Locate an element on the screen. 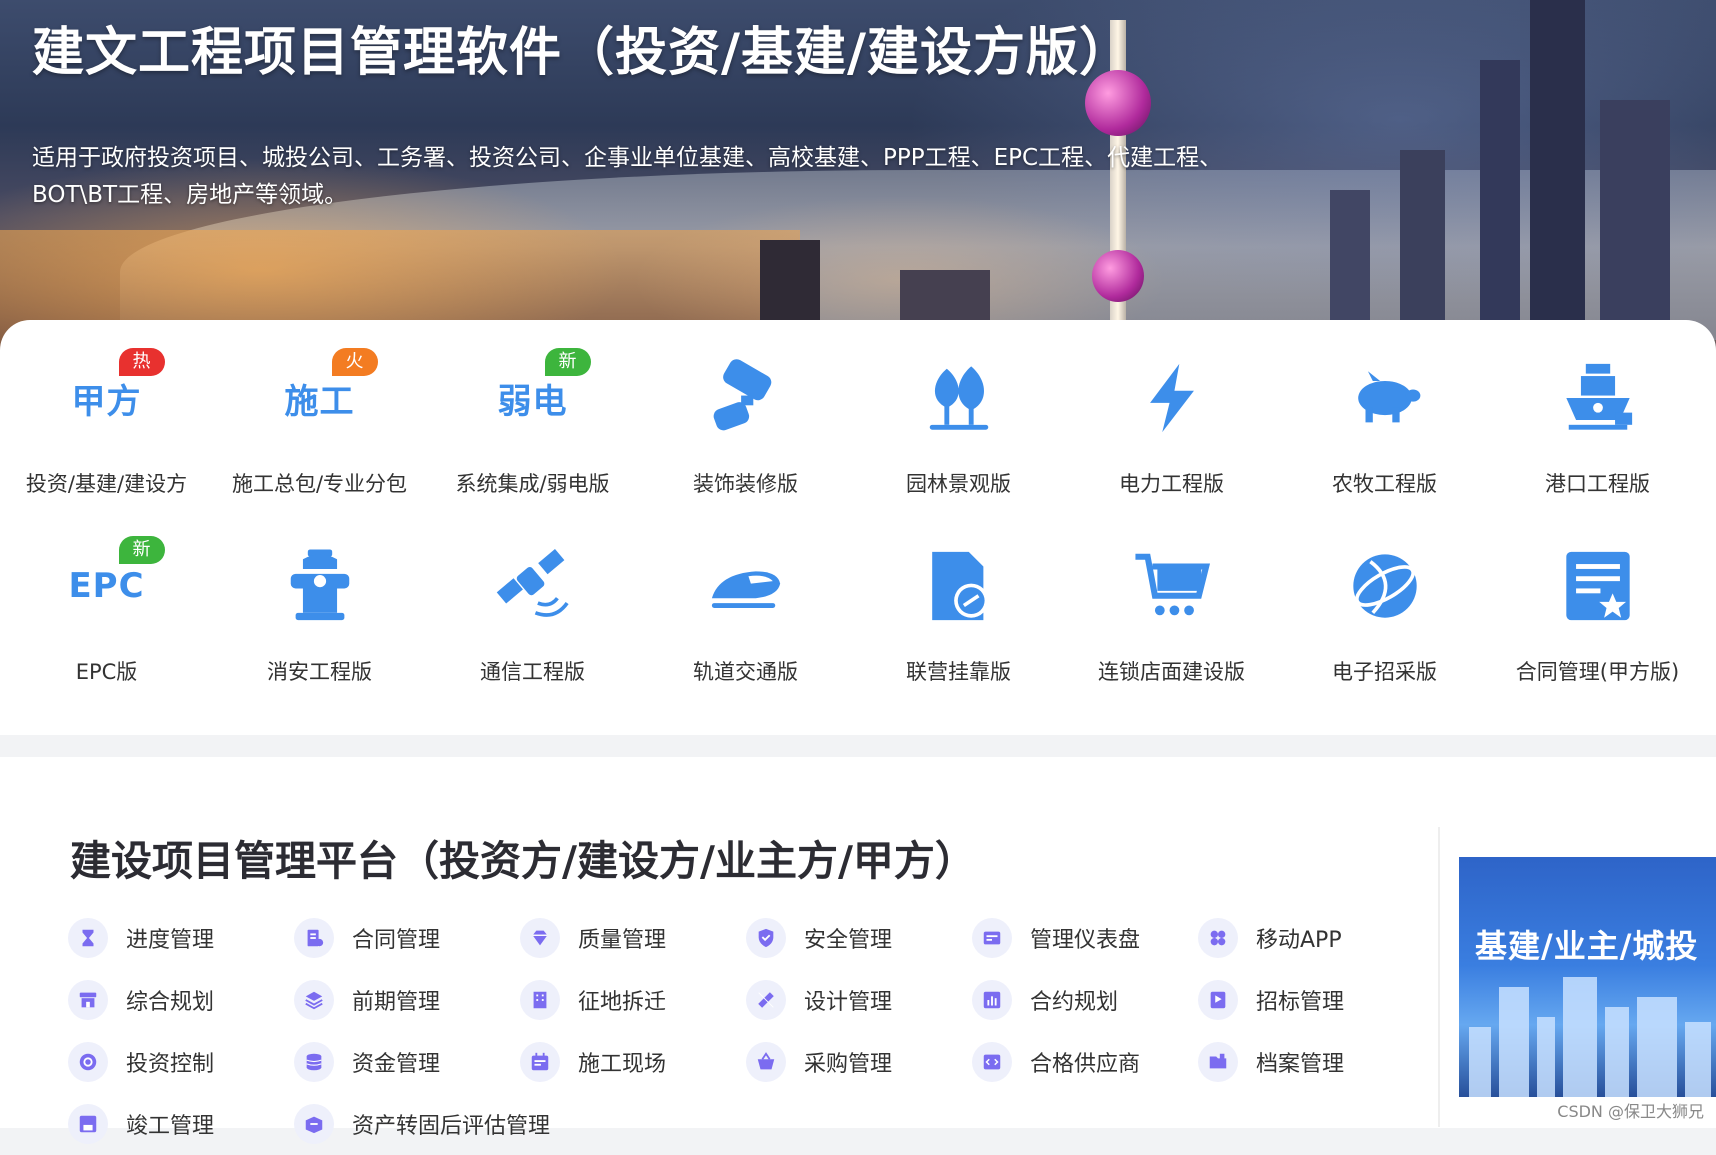 Image resolution: width=1716 pixels, height=1155 pixels. function-item: 管理仪表盘 is located at coordinates (1085, 938).